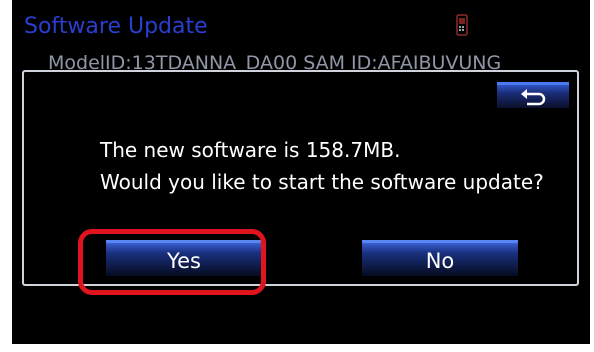 The image size is (594, 352). What do you see at coordinates (116, 26) in the screenshot?
I see `page-title: Software Update` at bounding box center [116, 26].